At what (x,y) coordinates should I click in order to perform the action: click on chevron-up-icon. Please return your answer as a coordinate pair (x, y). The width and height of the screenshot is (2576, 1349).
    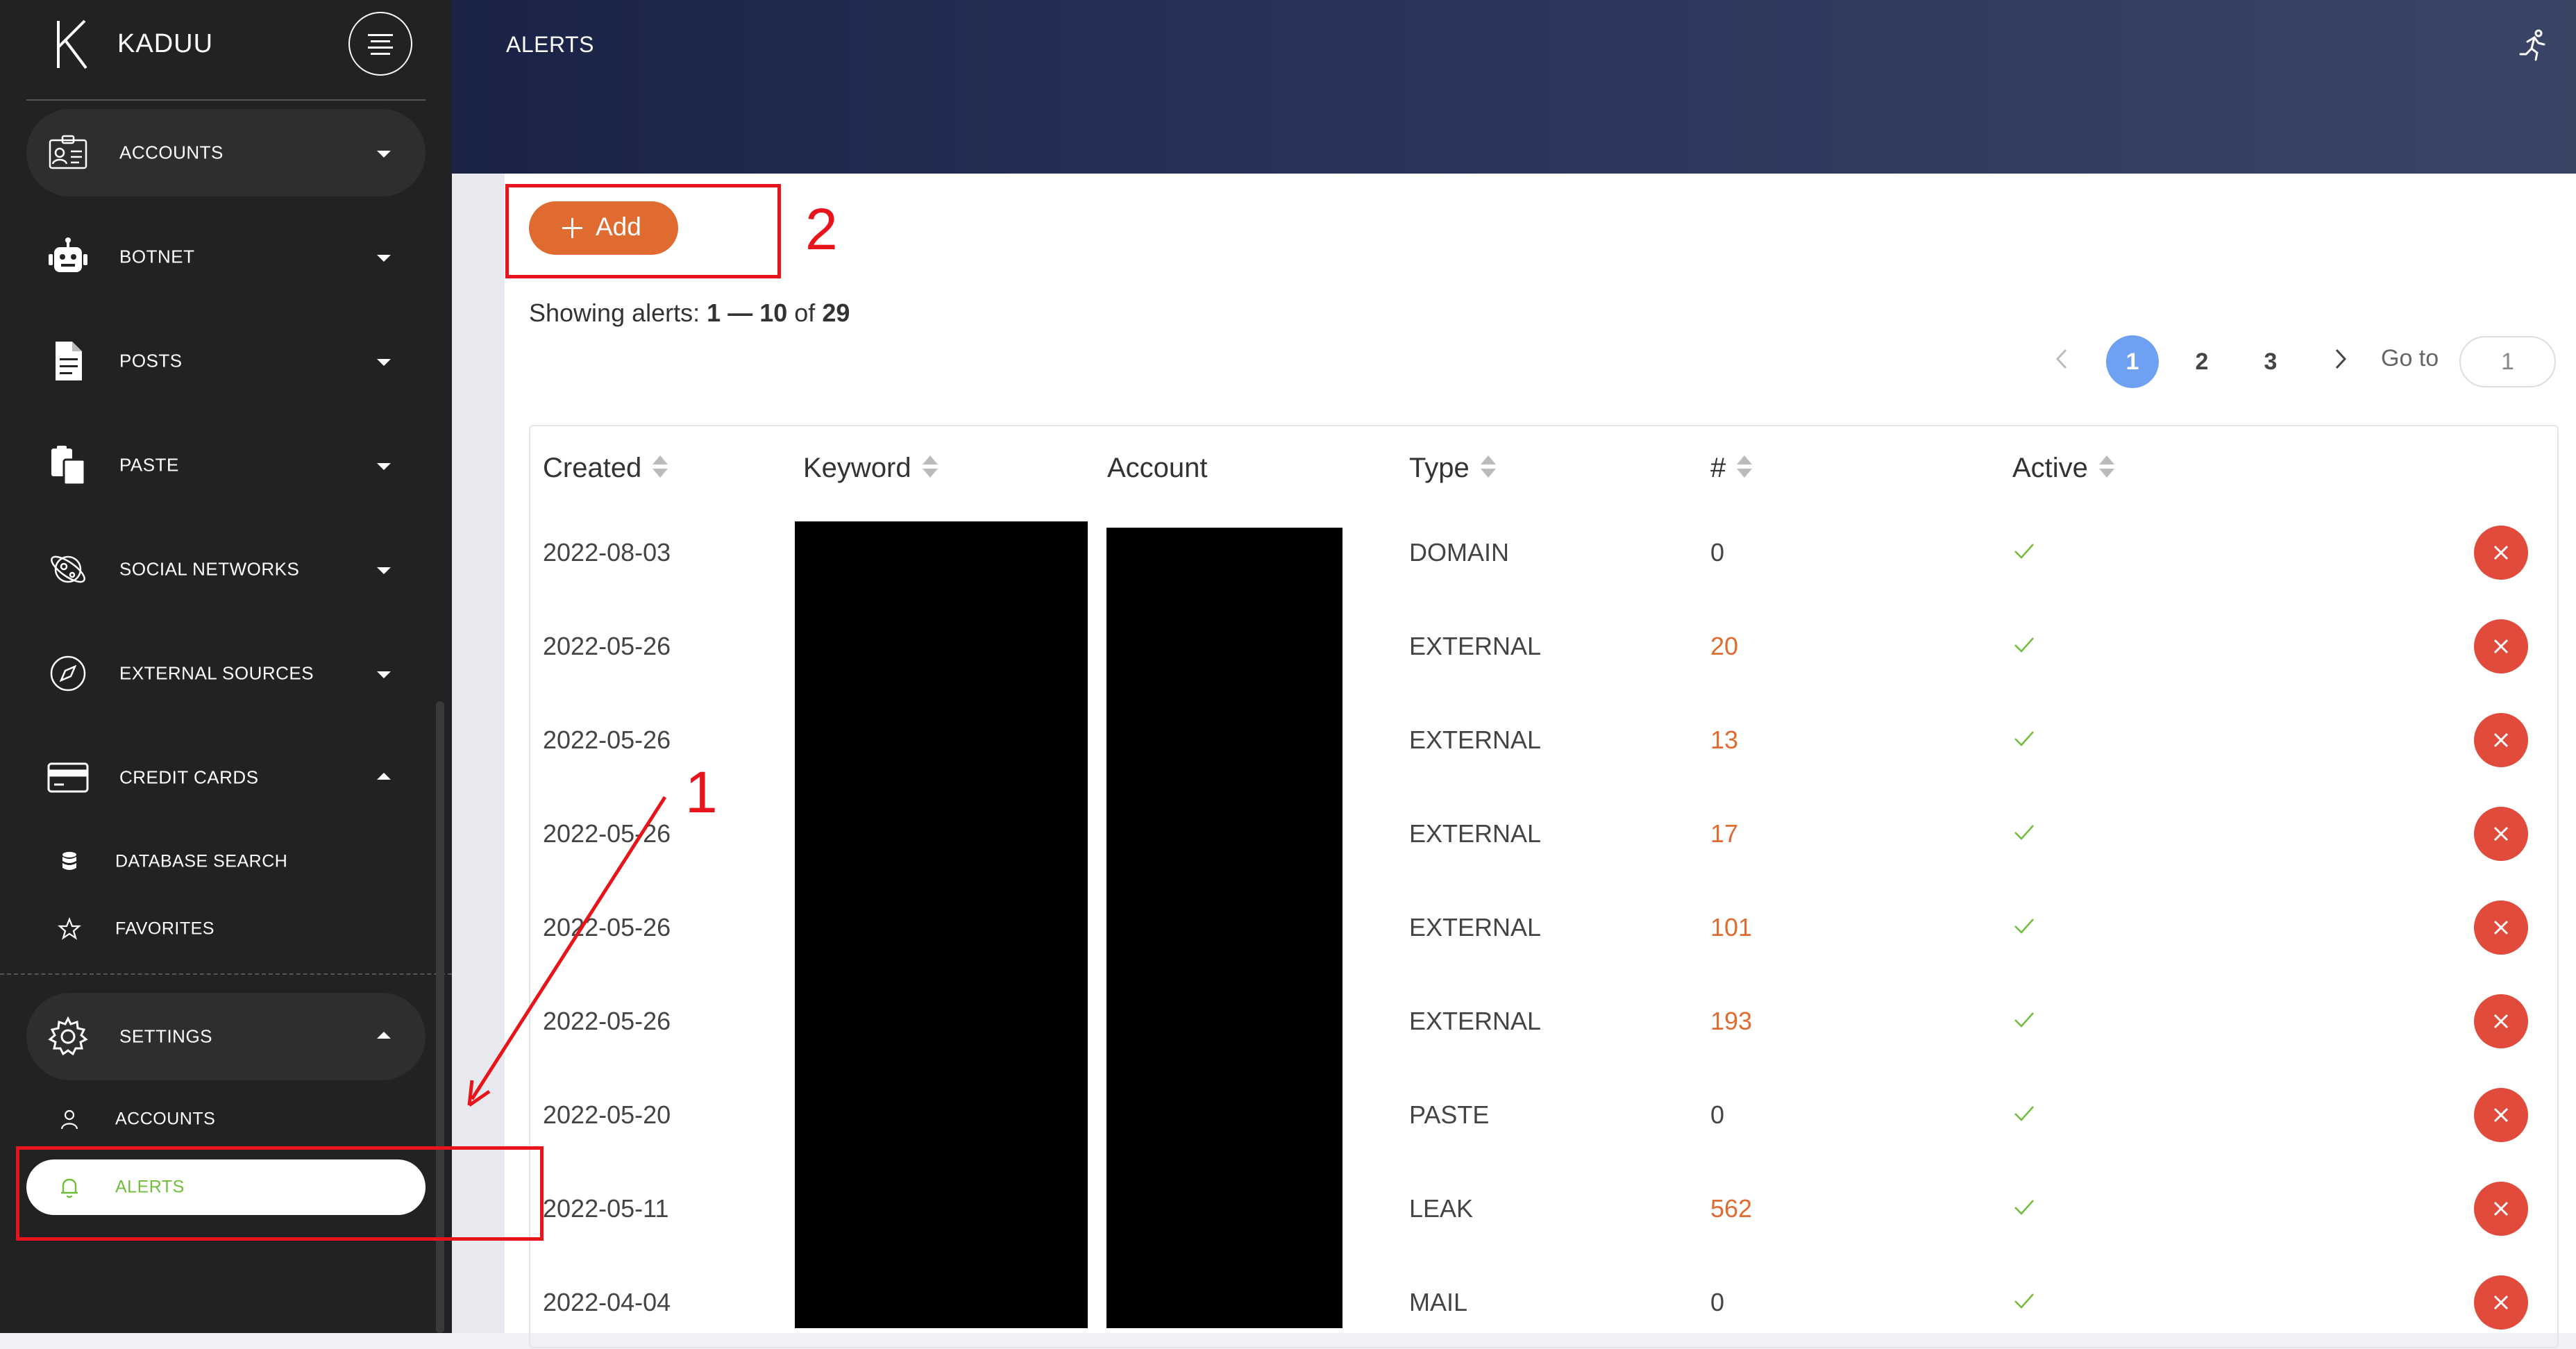
    Looking at the image, I should click on (384, 777).